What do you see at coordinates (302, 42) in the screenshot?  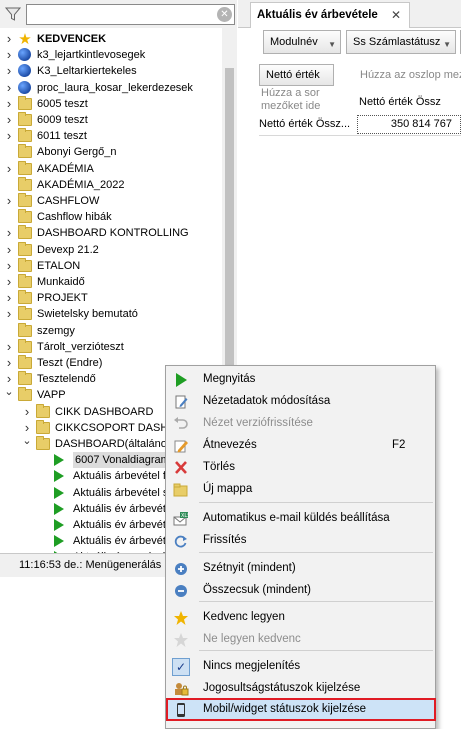 I see `field-button-modulnev: Modulnév ▼` at bounding box center [302, 42].